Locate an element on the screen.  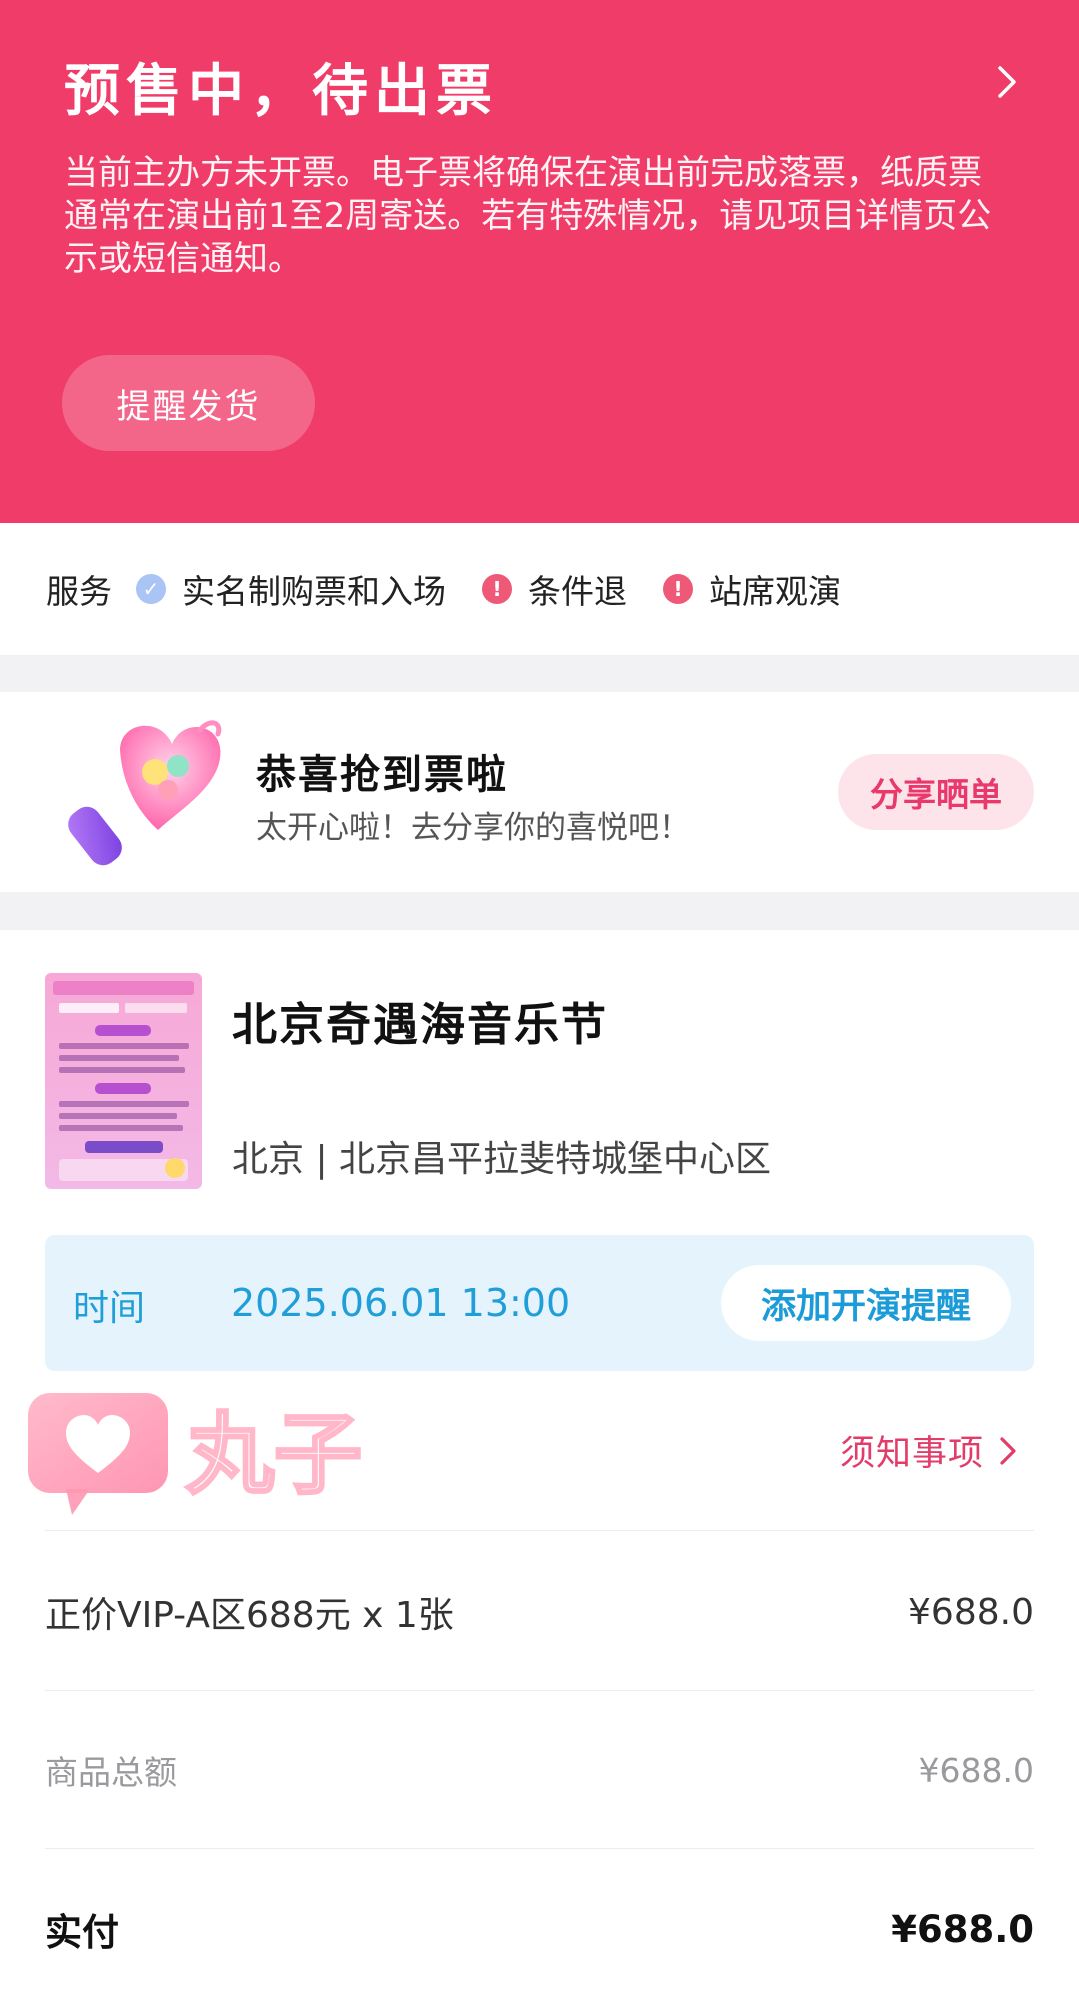
notice-link: 须知事项 is located at coordinates (929, 1450).